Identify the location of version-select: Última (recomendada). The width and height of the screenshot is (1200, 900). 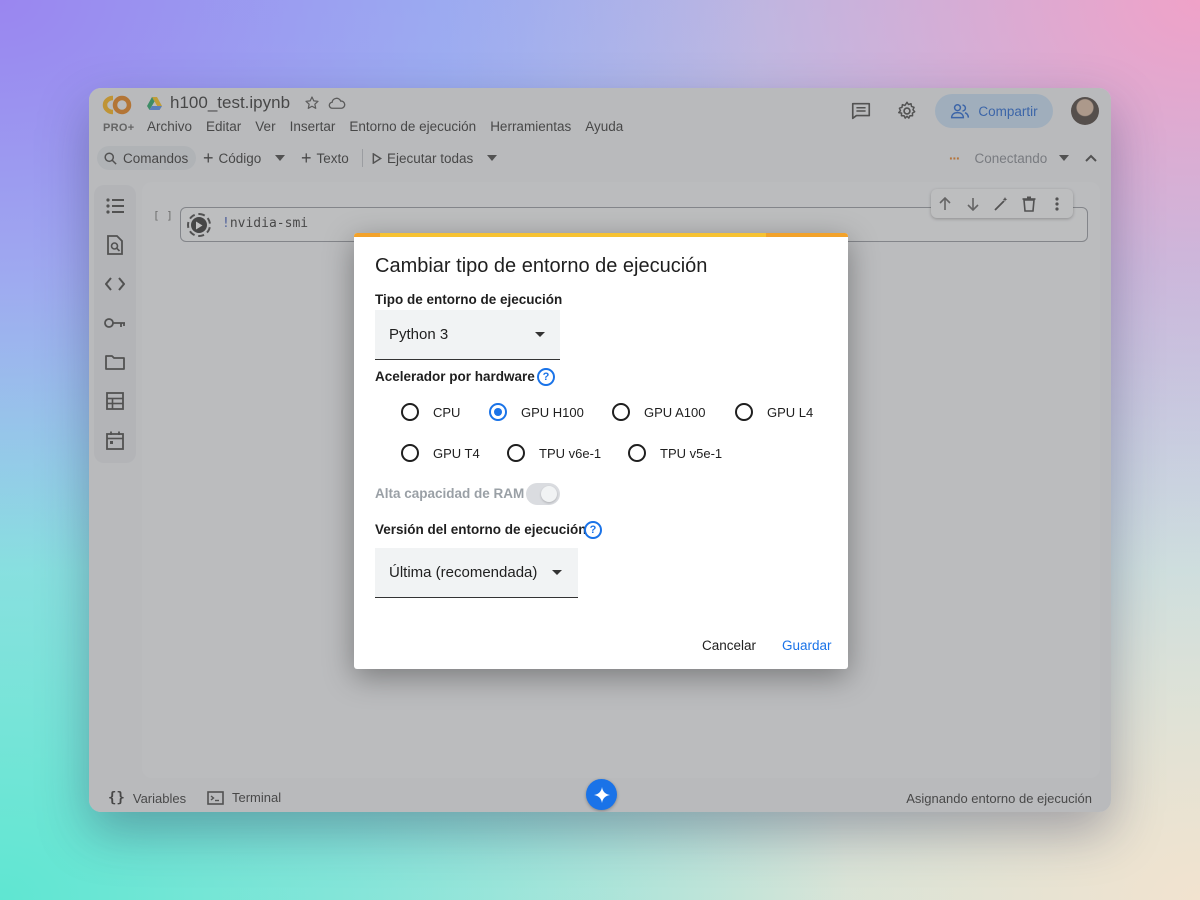
(476, 573).